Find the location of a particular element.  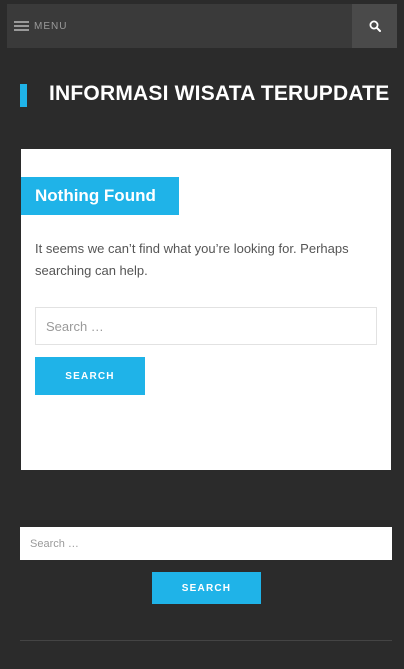

menu-label: MENU is located at coordinates (51, 26).